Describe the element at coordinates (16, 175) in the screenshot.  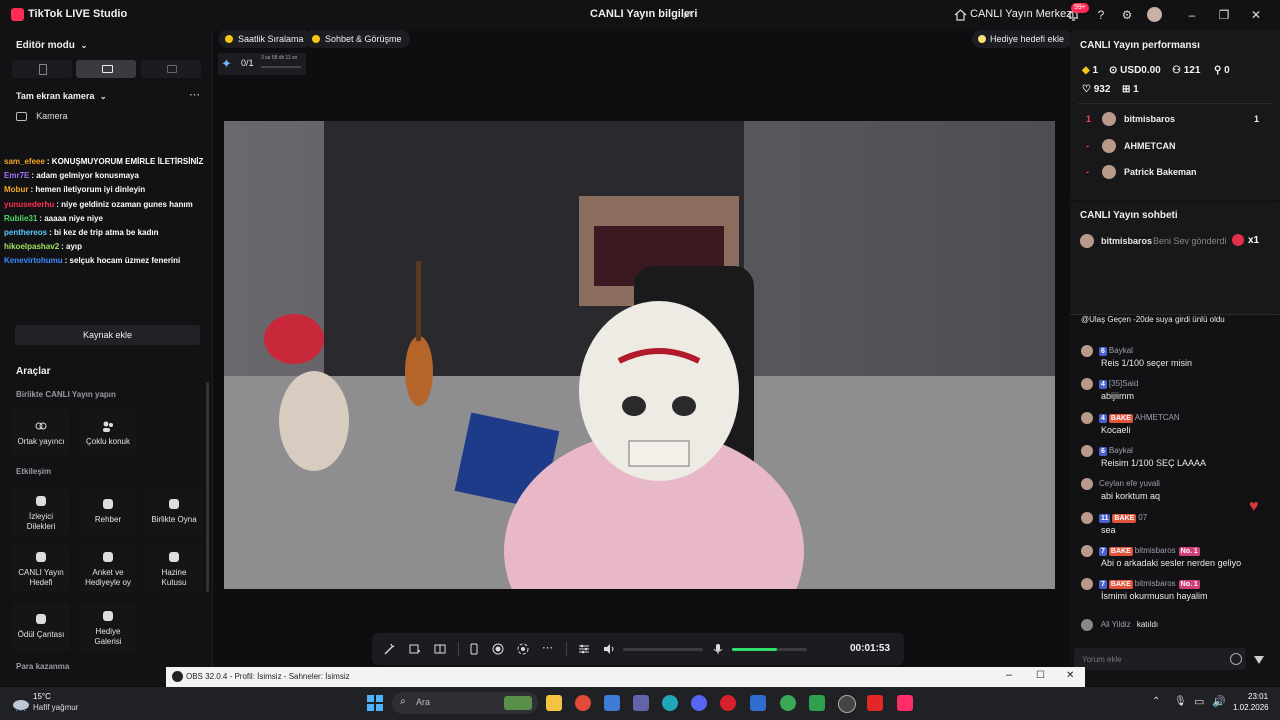
I see `chat-user: Emr7E` at that location.